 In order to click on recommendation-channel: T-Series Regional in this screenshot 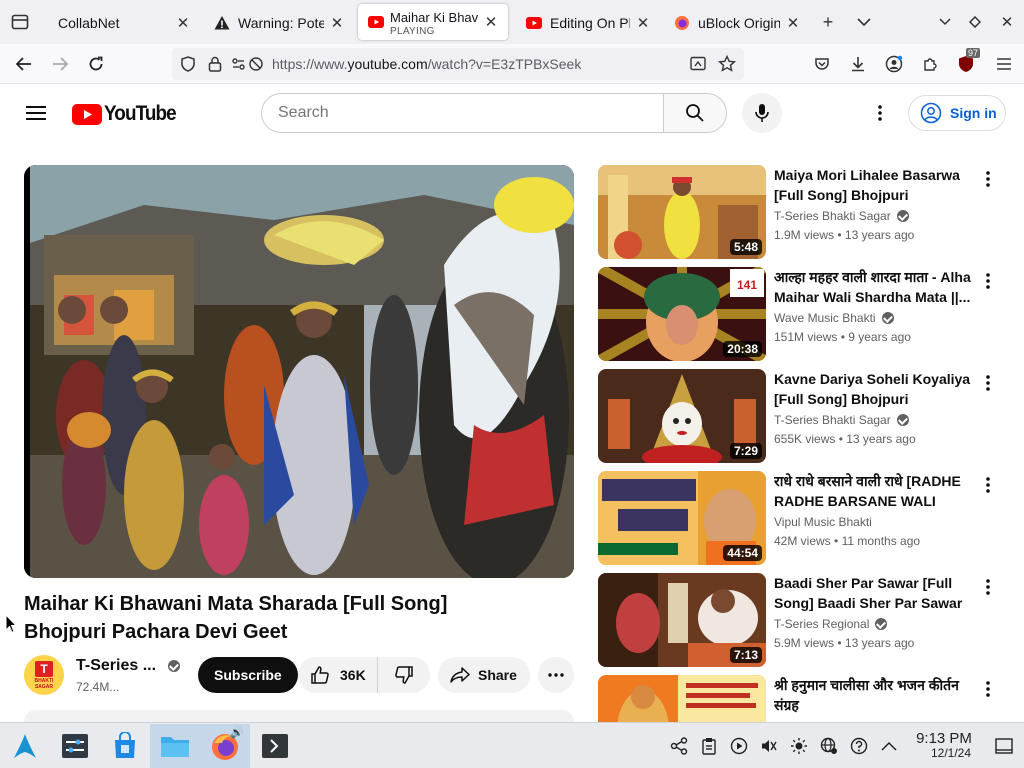, I will do `click(831, 624)`.